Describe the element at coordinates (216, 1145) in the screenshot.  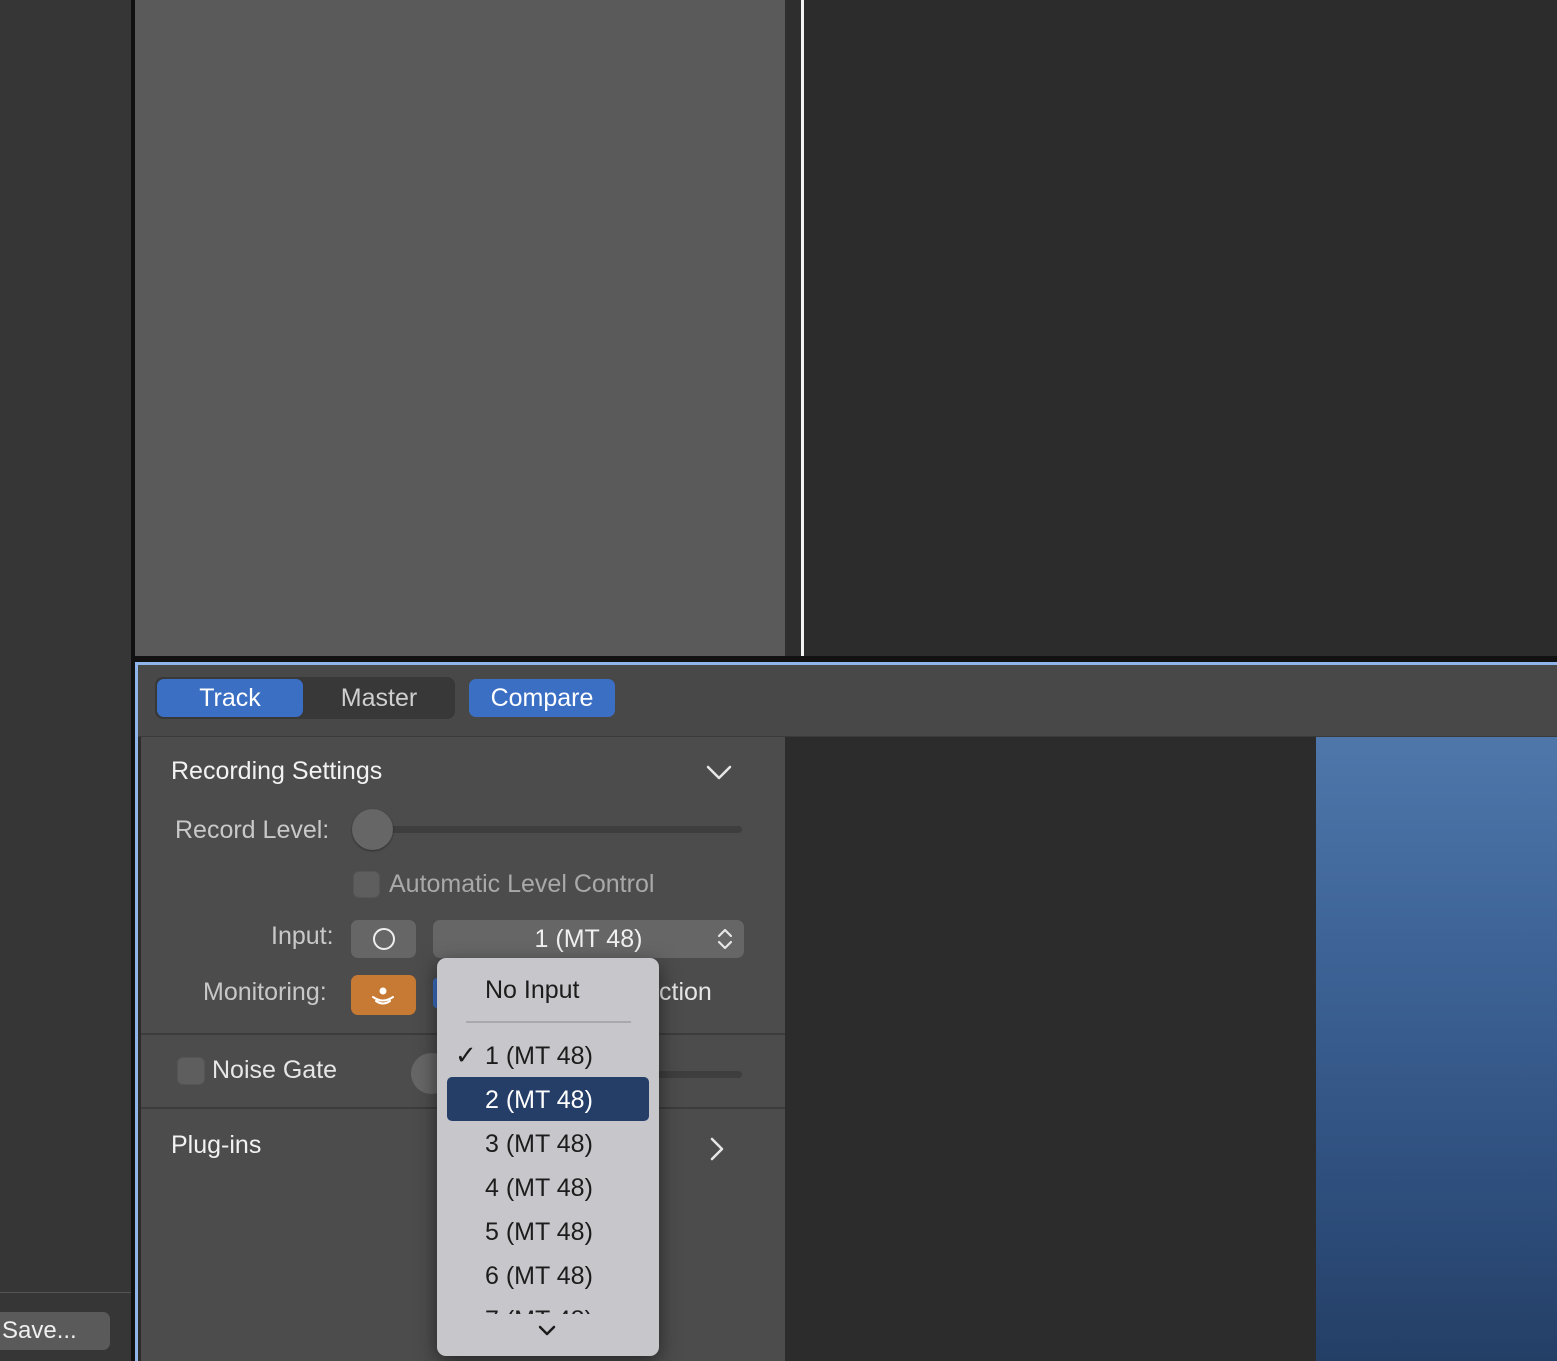
I see `plugins-title: Plug-ins` at that location.